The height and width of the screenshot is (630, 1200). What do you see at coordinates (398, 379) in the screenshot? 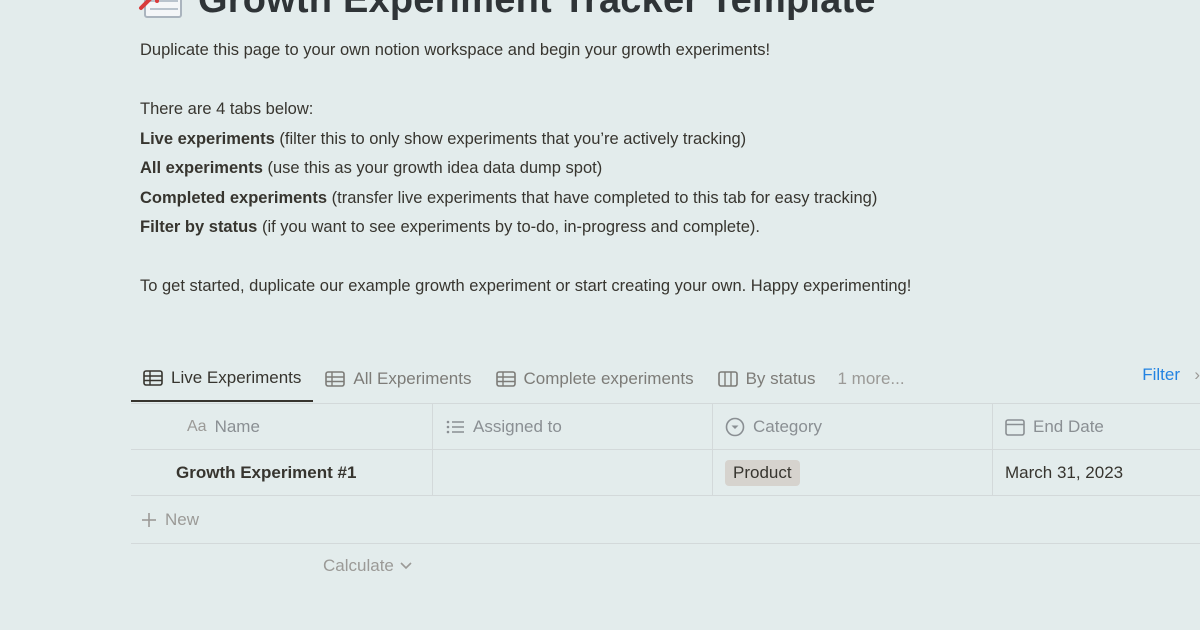
I see `tab-all-experiments: All Experiments` at bounding box center [398, 379].